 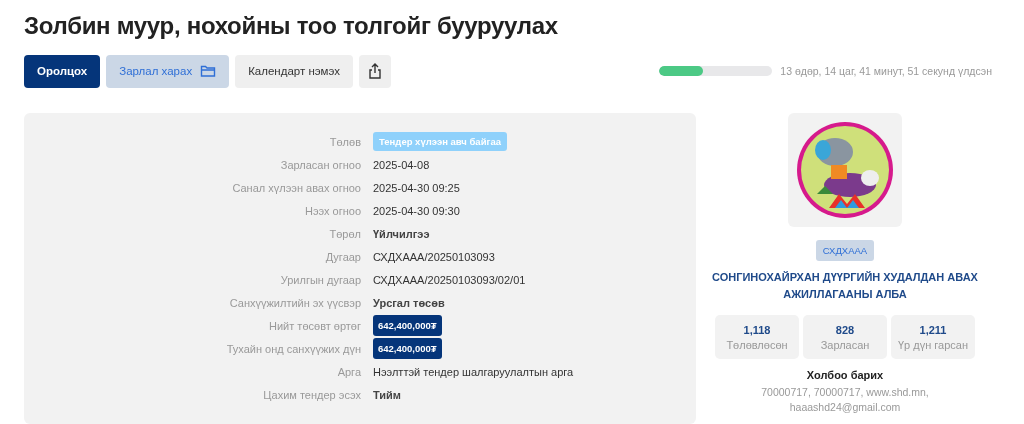 I want to click on detail-label: Дугаар, so click(x=343, y=256).